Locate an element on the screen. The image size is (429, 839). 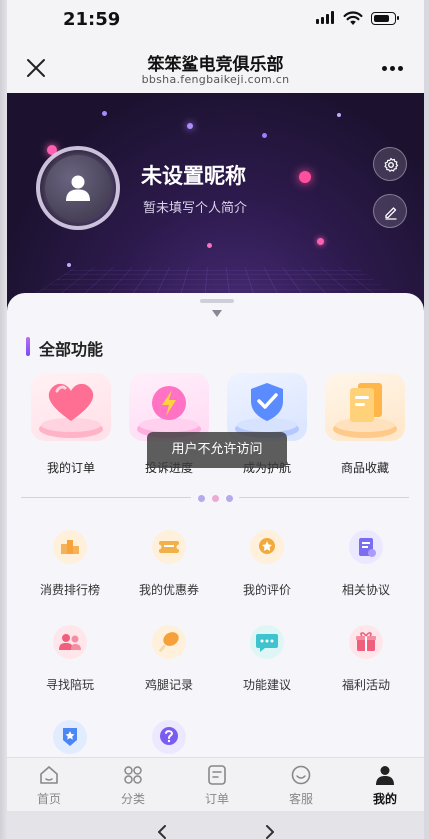
tile-product-favorites is located at coordinates (365, 407).